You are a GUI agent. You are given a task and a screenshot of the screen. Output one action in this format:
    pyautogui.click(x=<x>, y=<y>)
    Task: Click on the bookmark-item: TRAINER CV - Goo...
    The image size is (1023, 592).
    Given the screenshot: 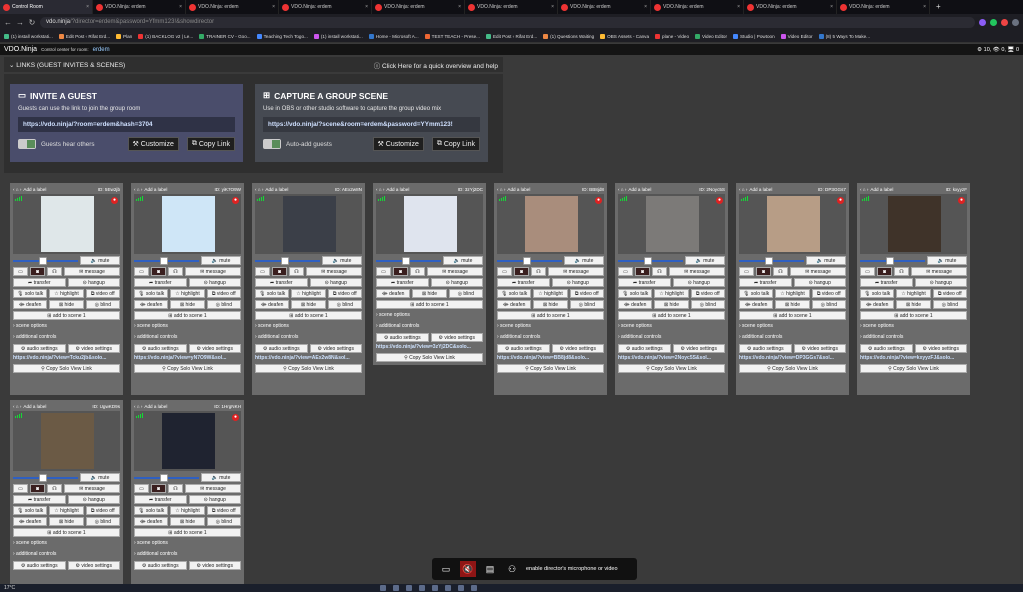 What is the action you would take?
    pyautogui.click(x=225, y=36)
    